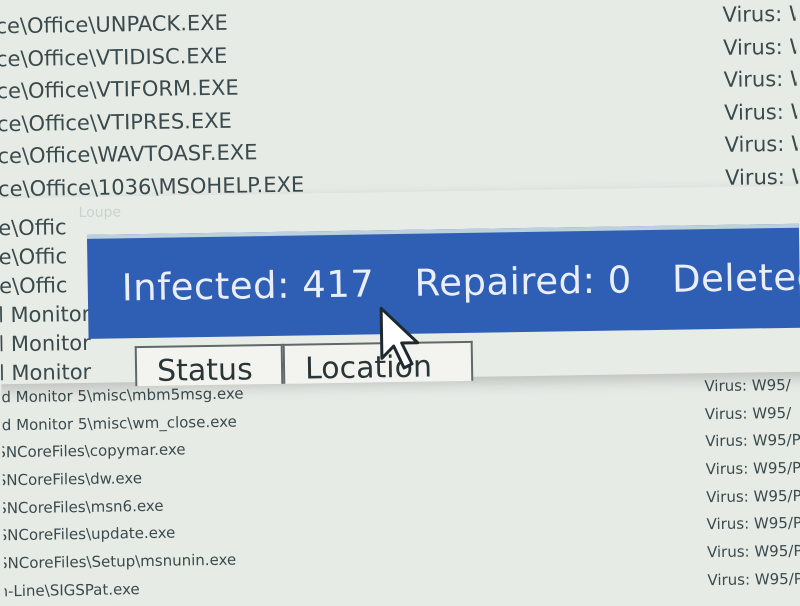  Describe the element at coordinates (70, 590) in the screenshot. I see `file-path: n-Line\SIGSPat.exe` at that location.